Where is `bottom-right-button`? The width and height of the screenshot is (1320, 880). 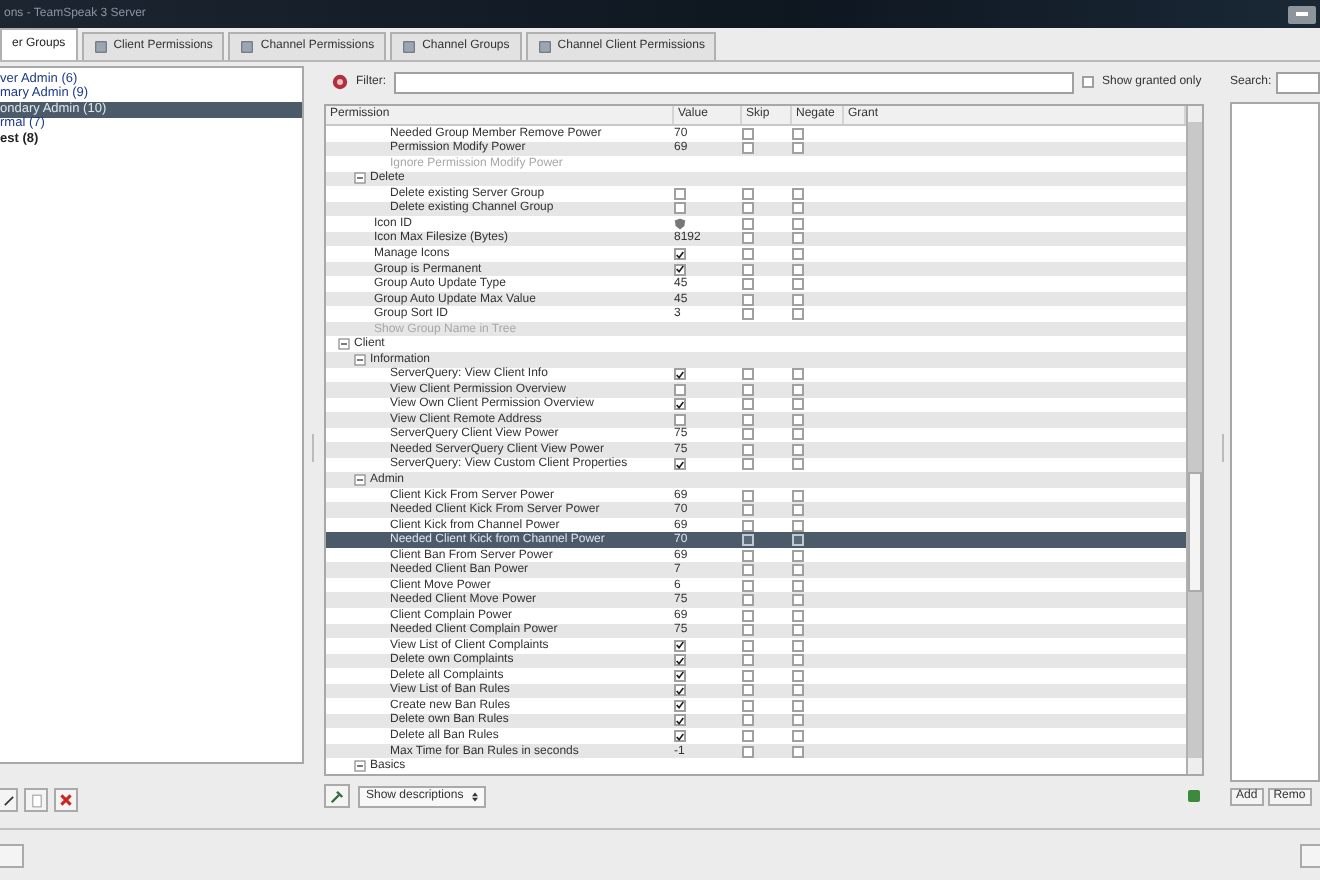
bottom-right-button is located at coordinates (1310, 855).